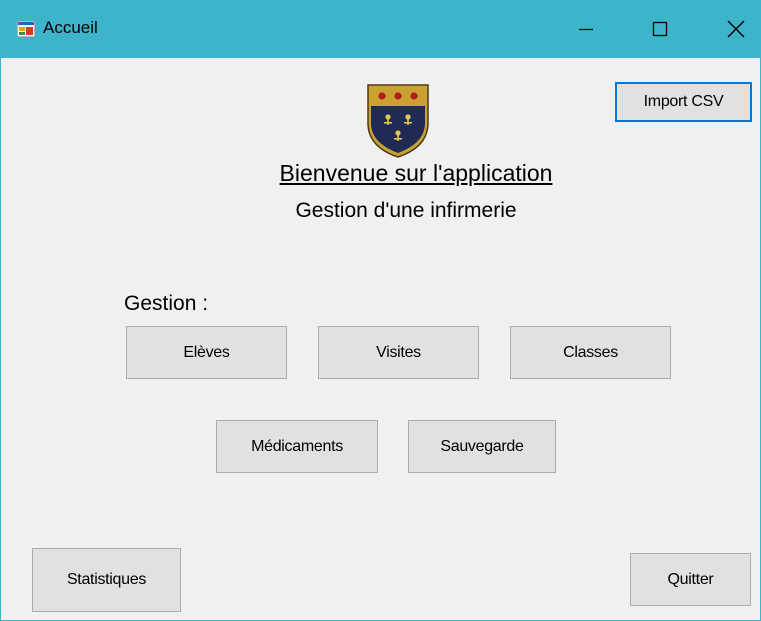 The image size is (761, 621). What do you see at coordinates (590, 352) in the screenshot?
I see `classes-button: Classes` at bounding box center [590, 352].